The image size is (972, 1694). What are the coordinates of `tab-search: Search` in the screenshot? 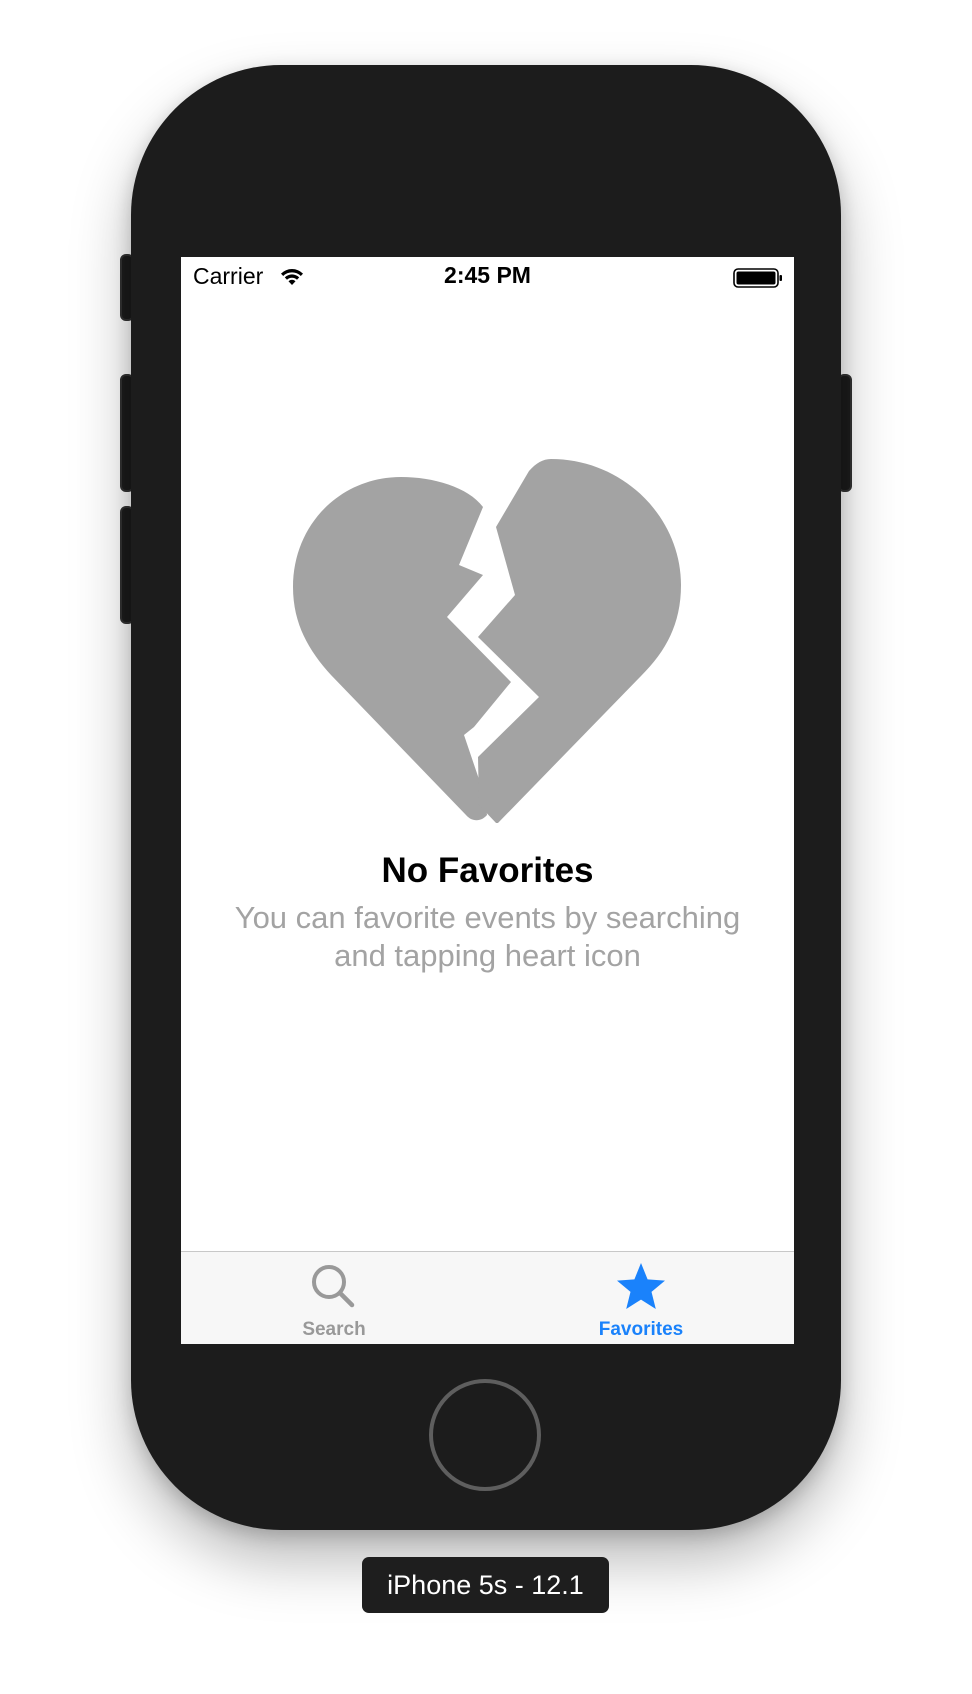 It's located at (334, 1298).